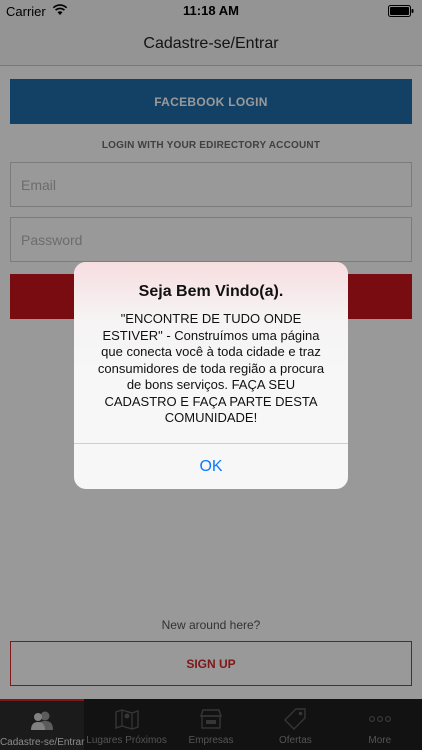 The width and height of the screenshot is (422, 750). I want to click on alert-title: Seja Bem Vindo(a)., so click(211, 291).